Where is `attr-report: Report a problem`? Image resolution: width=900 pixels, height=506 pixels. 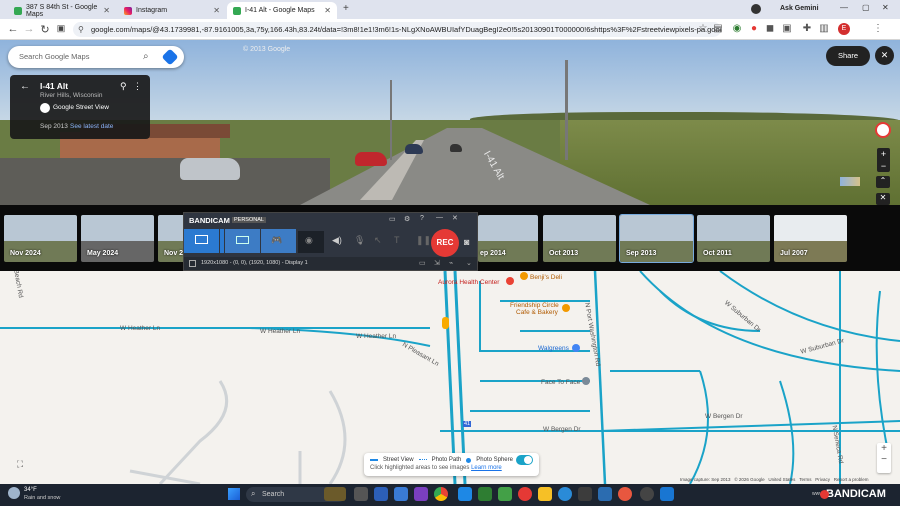
attr-report: Report a problem is located at coordinates (851, 479).